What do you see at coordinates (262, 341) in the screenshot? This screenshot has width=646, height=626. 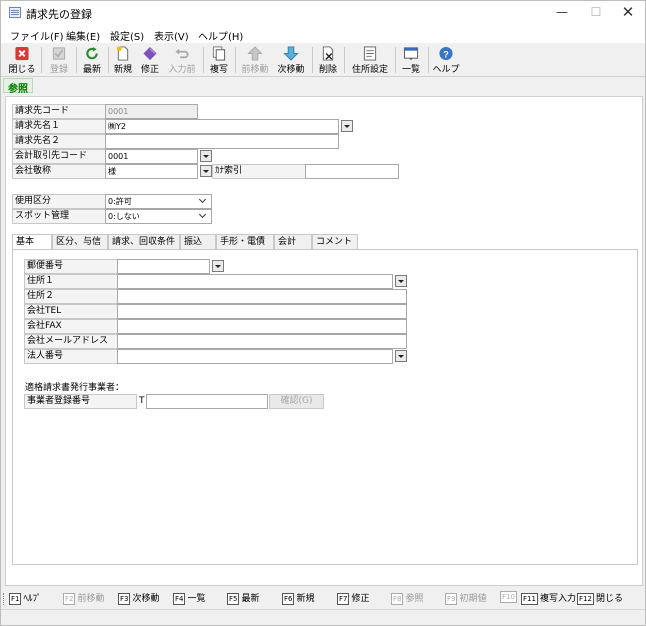 I see `email-field` at bounding box center [262, 341].